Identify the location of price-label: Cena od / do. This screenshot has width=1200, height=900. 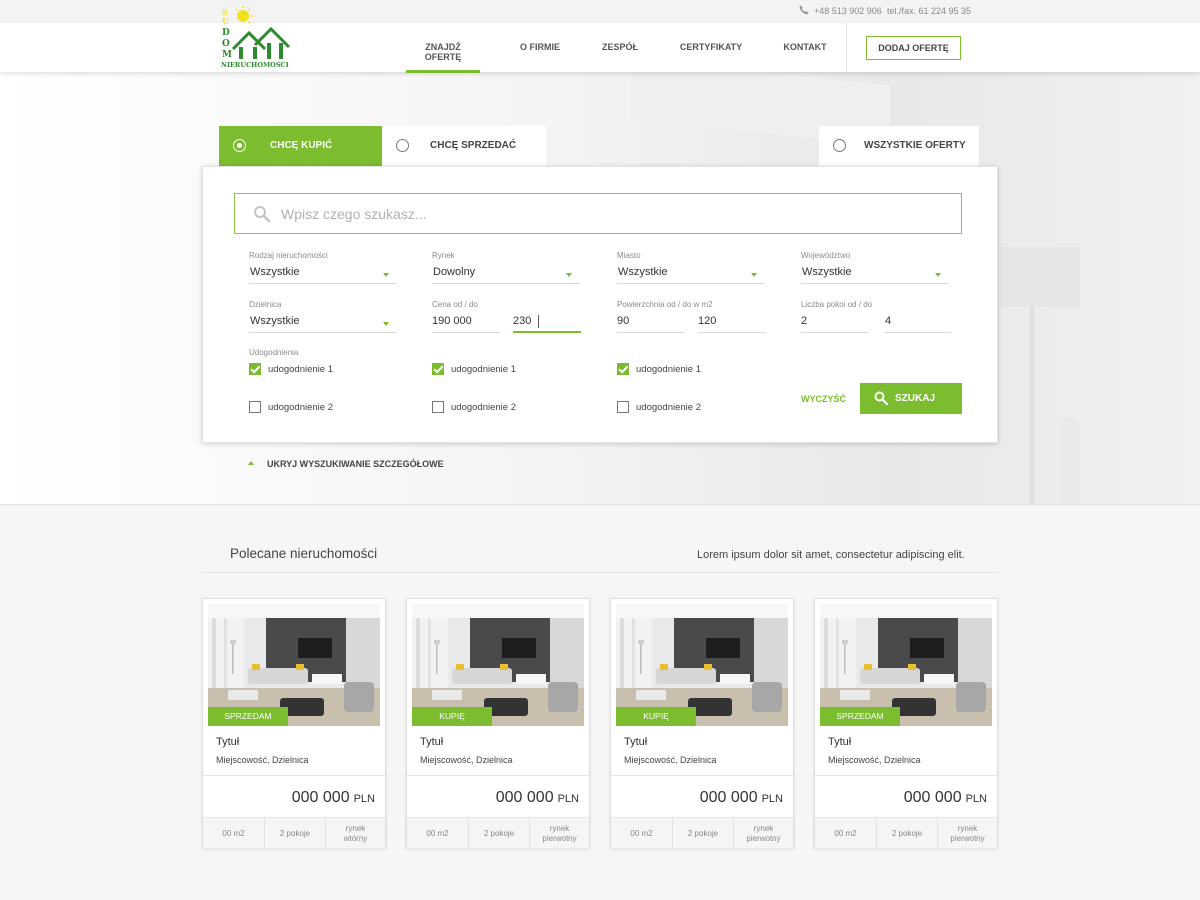
(455, 304).